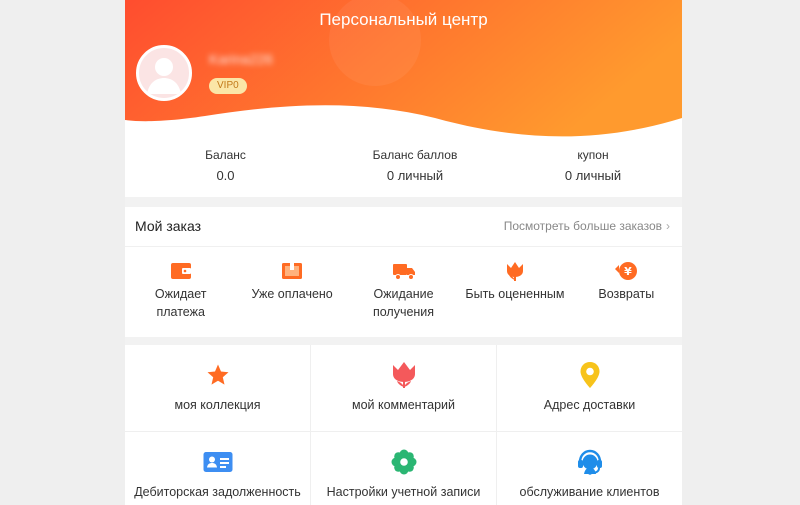  I want to click on gear-icon, so click(403, 462).